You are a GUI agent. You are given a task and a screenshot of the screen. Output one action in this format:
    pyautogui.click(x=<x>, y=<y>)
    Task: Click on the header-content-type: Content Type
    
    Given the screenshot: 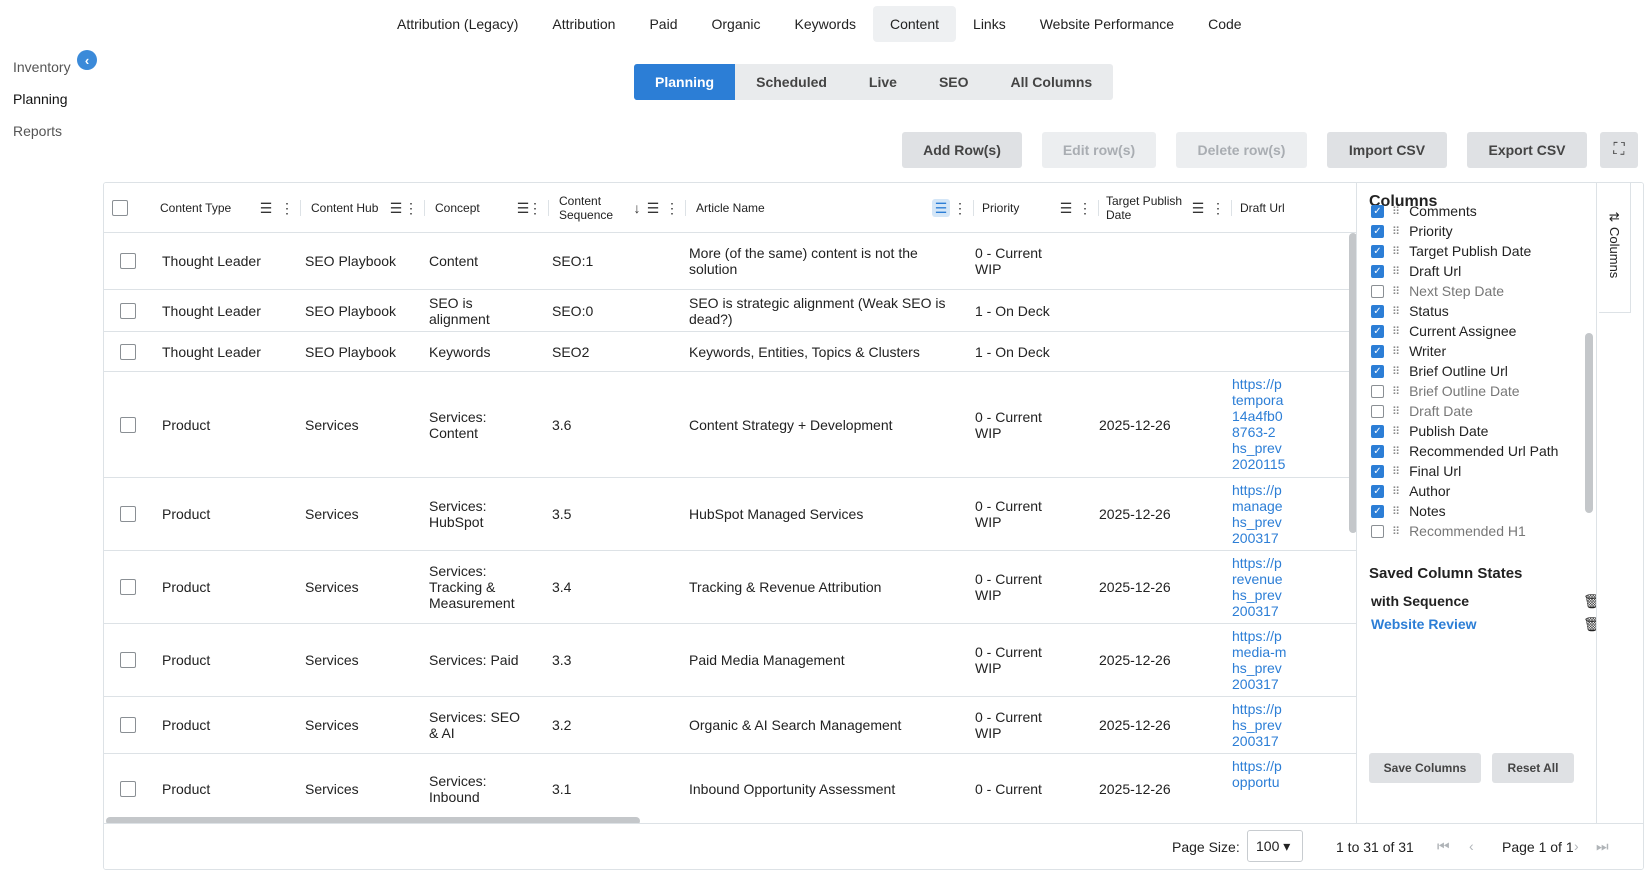 What is the action you would take?
    pyautogui.click(x=195, y=208)
    